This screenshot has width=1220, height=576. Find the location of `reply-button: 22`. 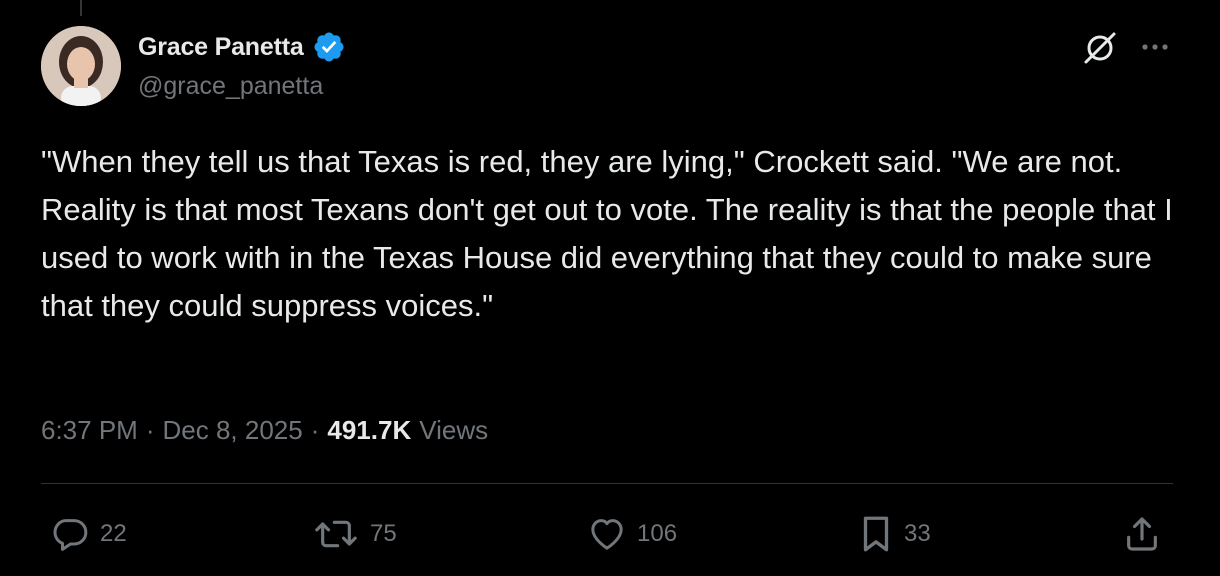

reply-button: 22 is located at coordinates (88, 534).